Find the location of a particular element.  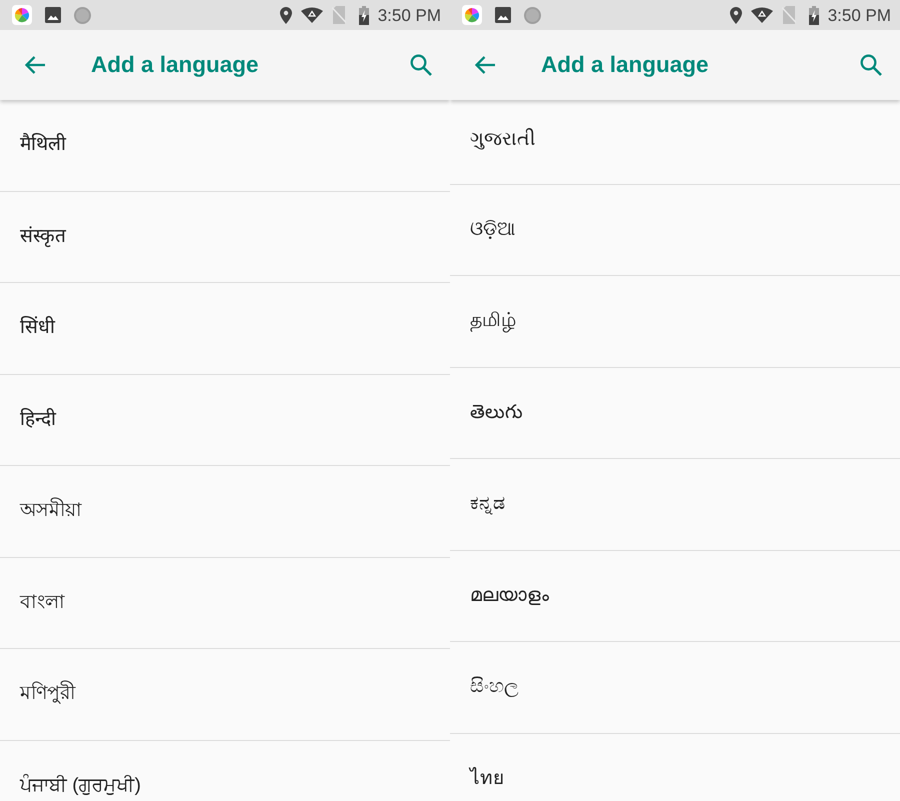

language-item: മലയാളം is located at coordinates (675, 596).